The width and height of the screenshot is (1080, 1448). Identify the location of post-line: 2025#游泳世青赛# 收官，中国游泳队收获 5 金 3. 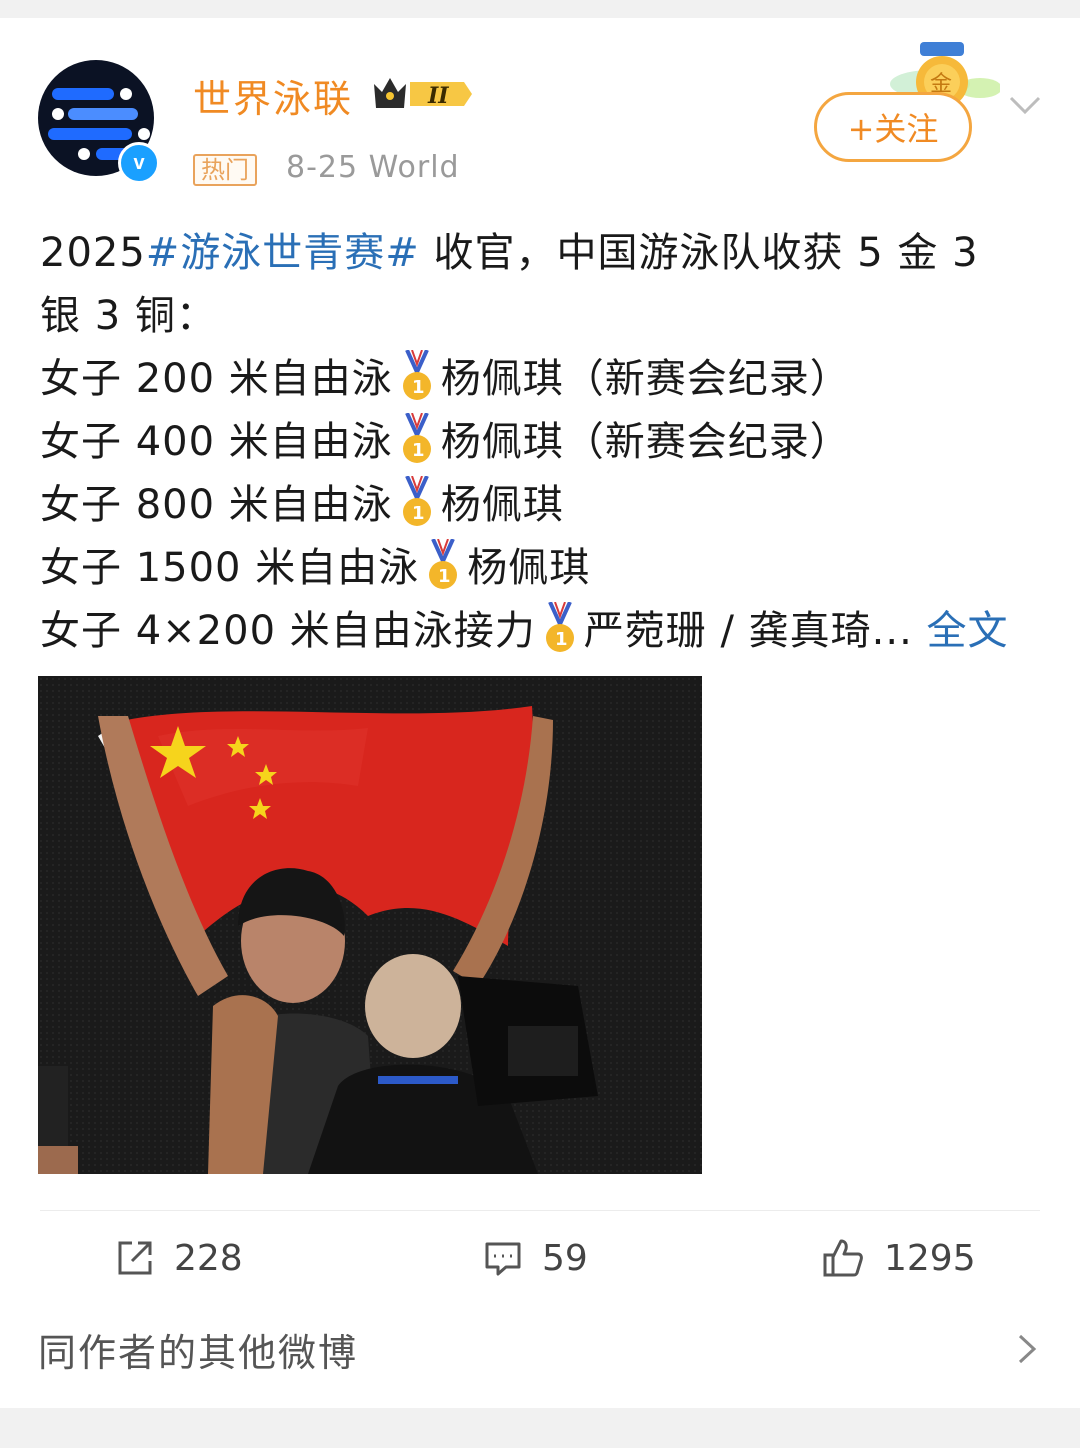
(509, 253).